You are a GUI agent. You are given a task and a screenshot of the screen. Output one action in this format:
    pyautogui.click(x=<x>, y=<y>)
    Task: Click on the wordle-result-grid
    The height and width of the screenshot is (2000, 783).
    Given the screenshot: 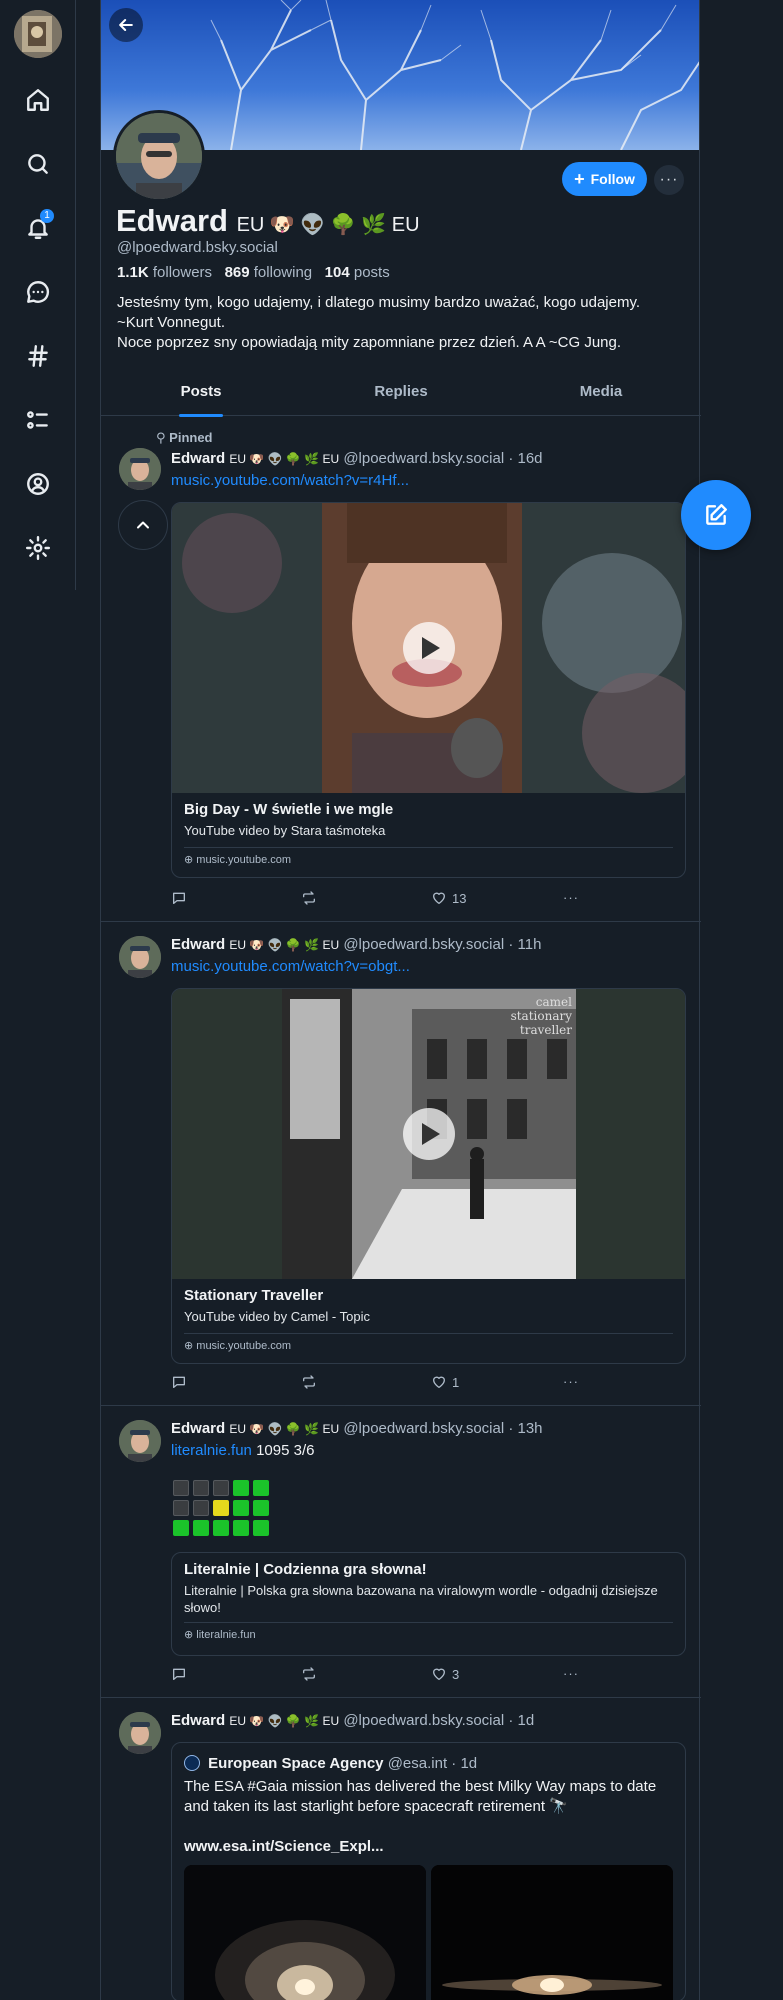 What is the action you would take?
    pyautogui.click(x=221, y=1508)
    